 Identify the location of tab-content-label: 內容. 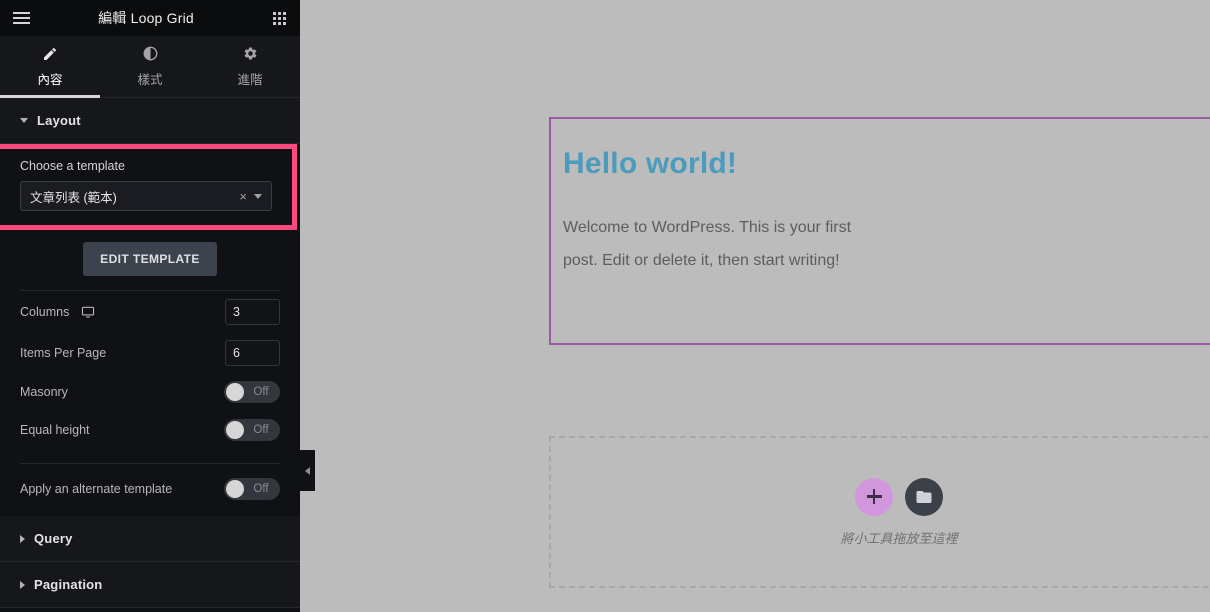
(50, 80).